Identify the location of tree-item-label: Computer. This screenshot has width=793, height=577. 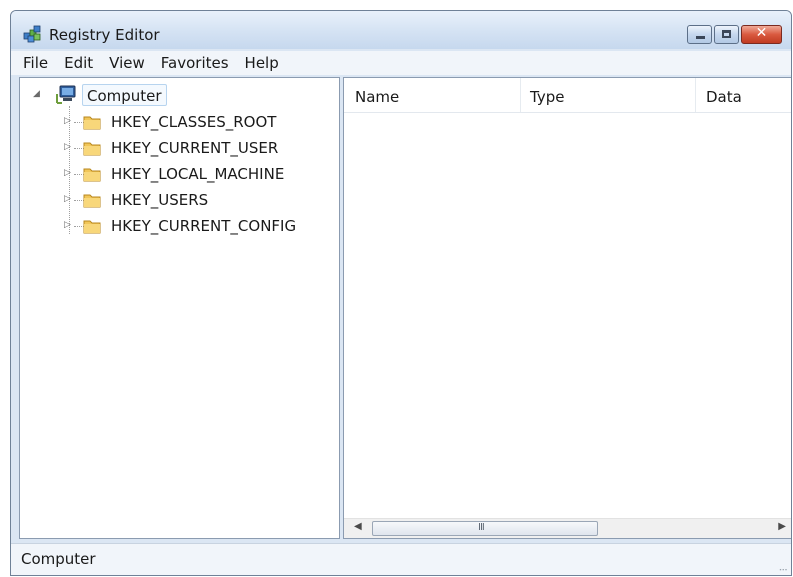
(124, 96).